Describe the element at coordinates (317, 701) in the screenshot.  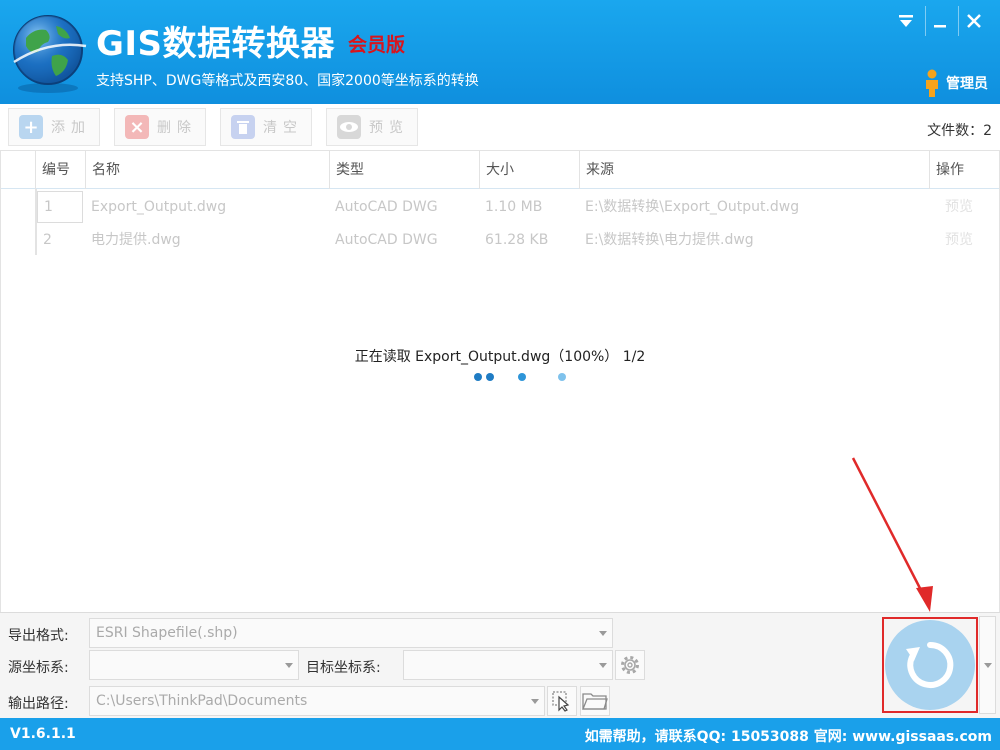
I see `output-path-select: C:\Users\ThinkPad\Documents` at that location.